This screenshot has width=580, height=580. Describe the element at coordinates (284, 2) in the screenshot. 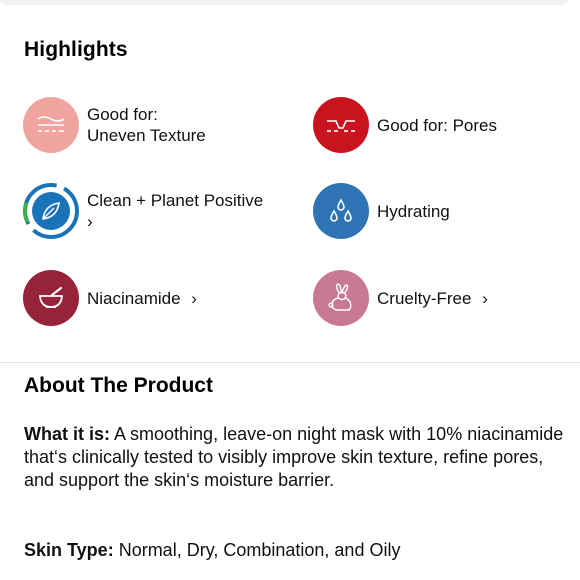

I see `top-card-edge` at that location.